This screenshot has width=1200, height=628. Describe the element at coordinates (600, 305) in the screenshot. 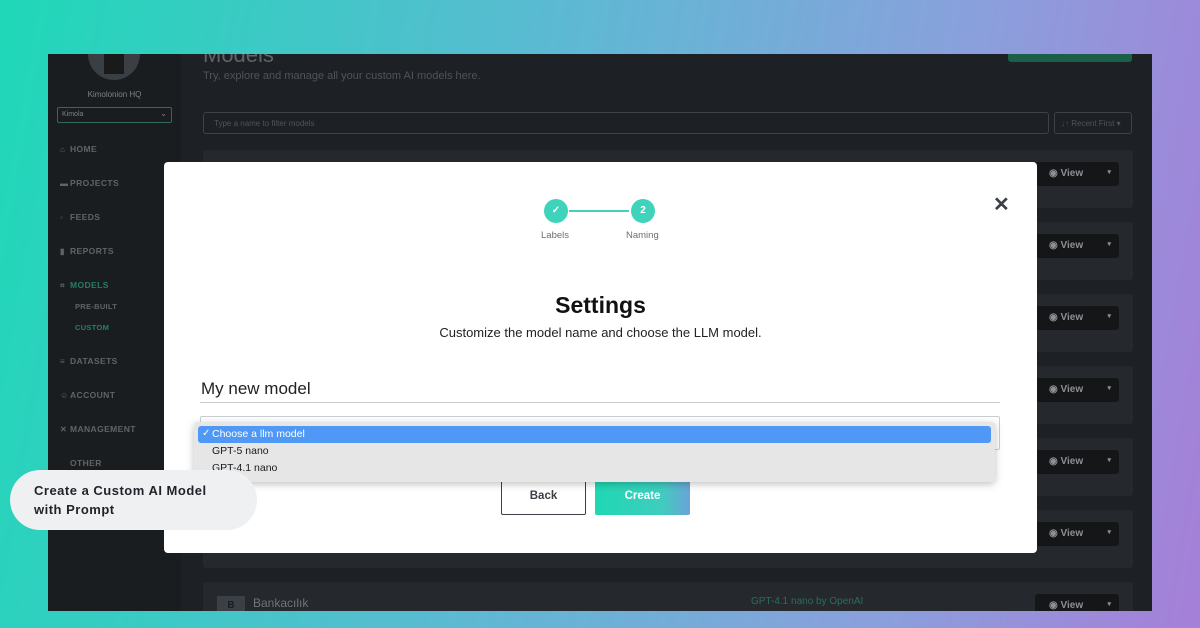

I see `modal-title: Settings` at that location.